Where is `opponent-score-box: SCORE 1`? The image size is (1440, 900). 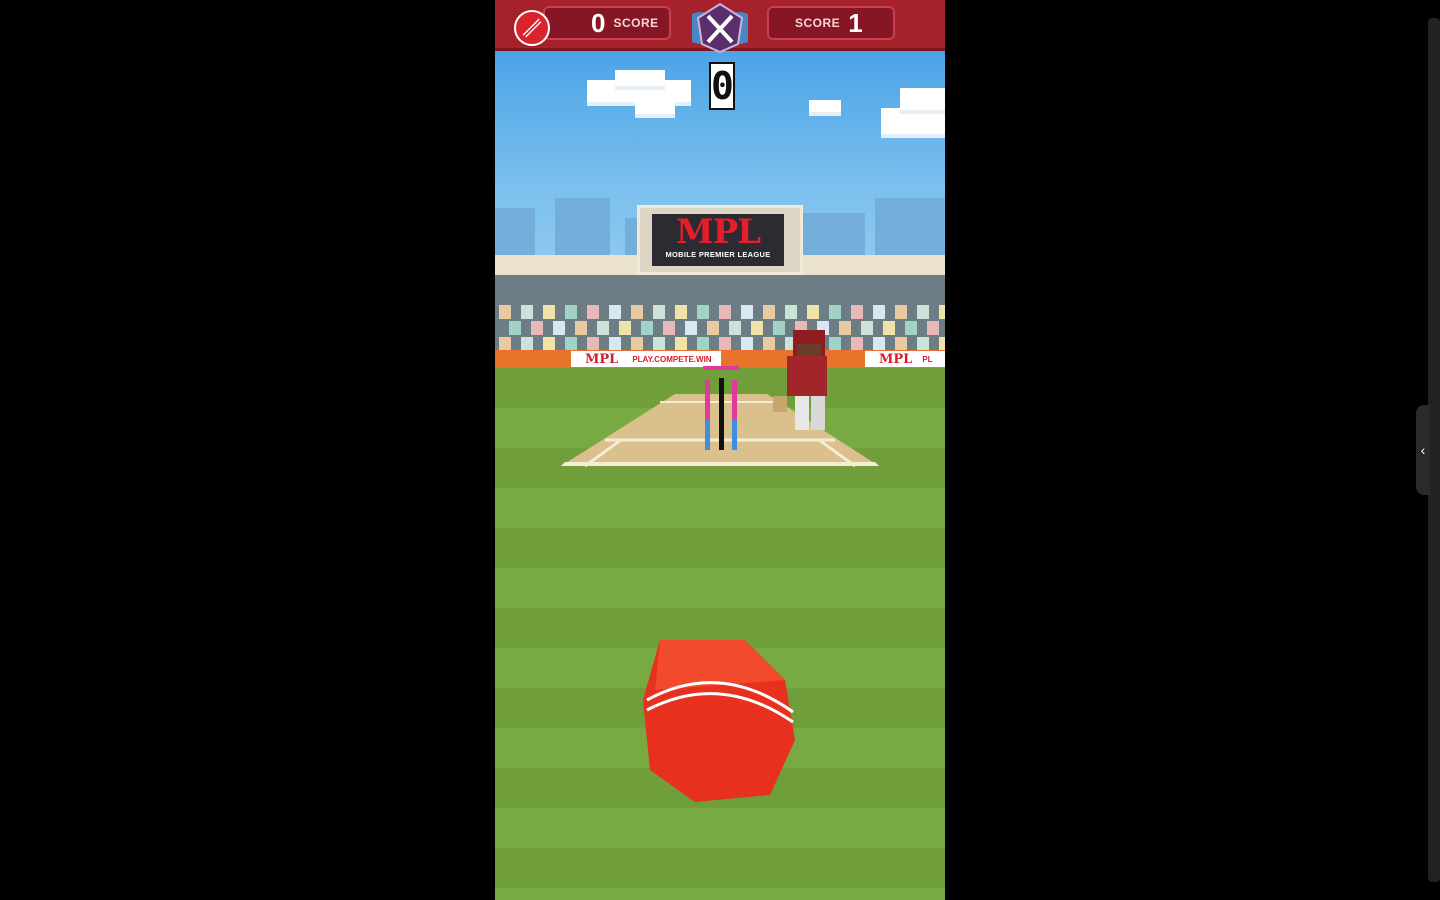
opponent-score-box: SCORE 1 is located at coordinates (831, 23).